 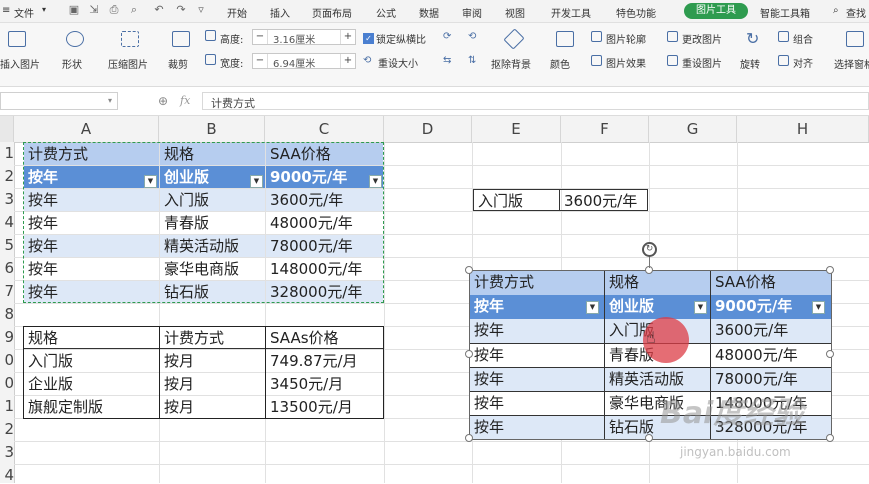 I want to click on print-icon: ⎙, so click(x=114, y=10).